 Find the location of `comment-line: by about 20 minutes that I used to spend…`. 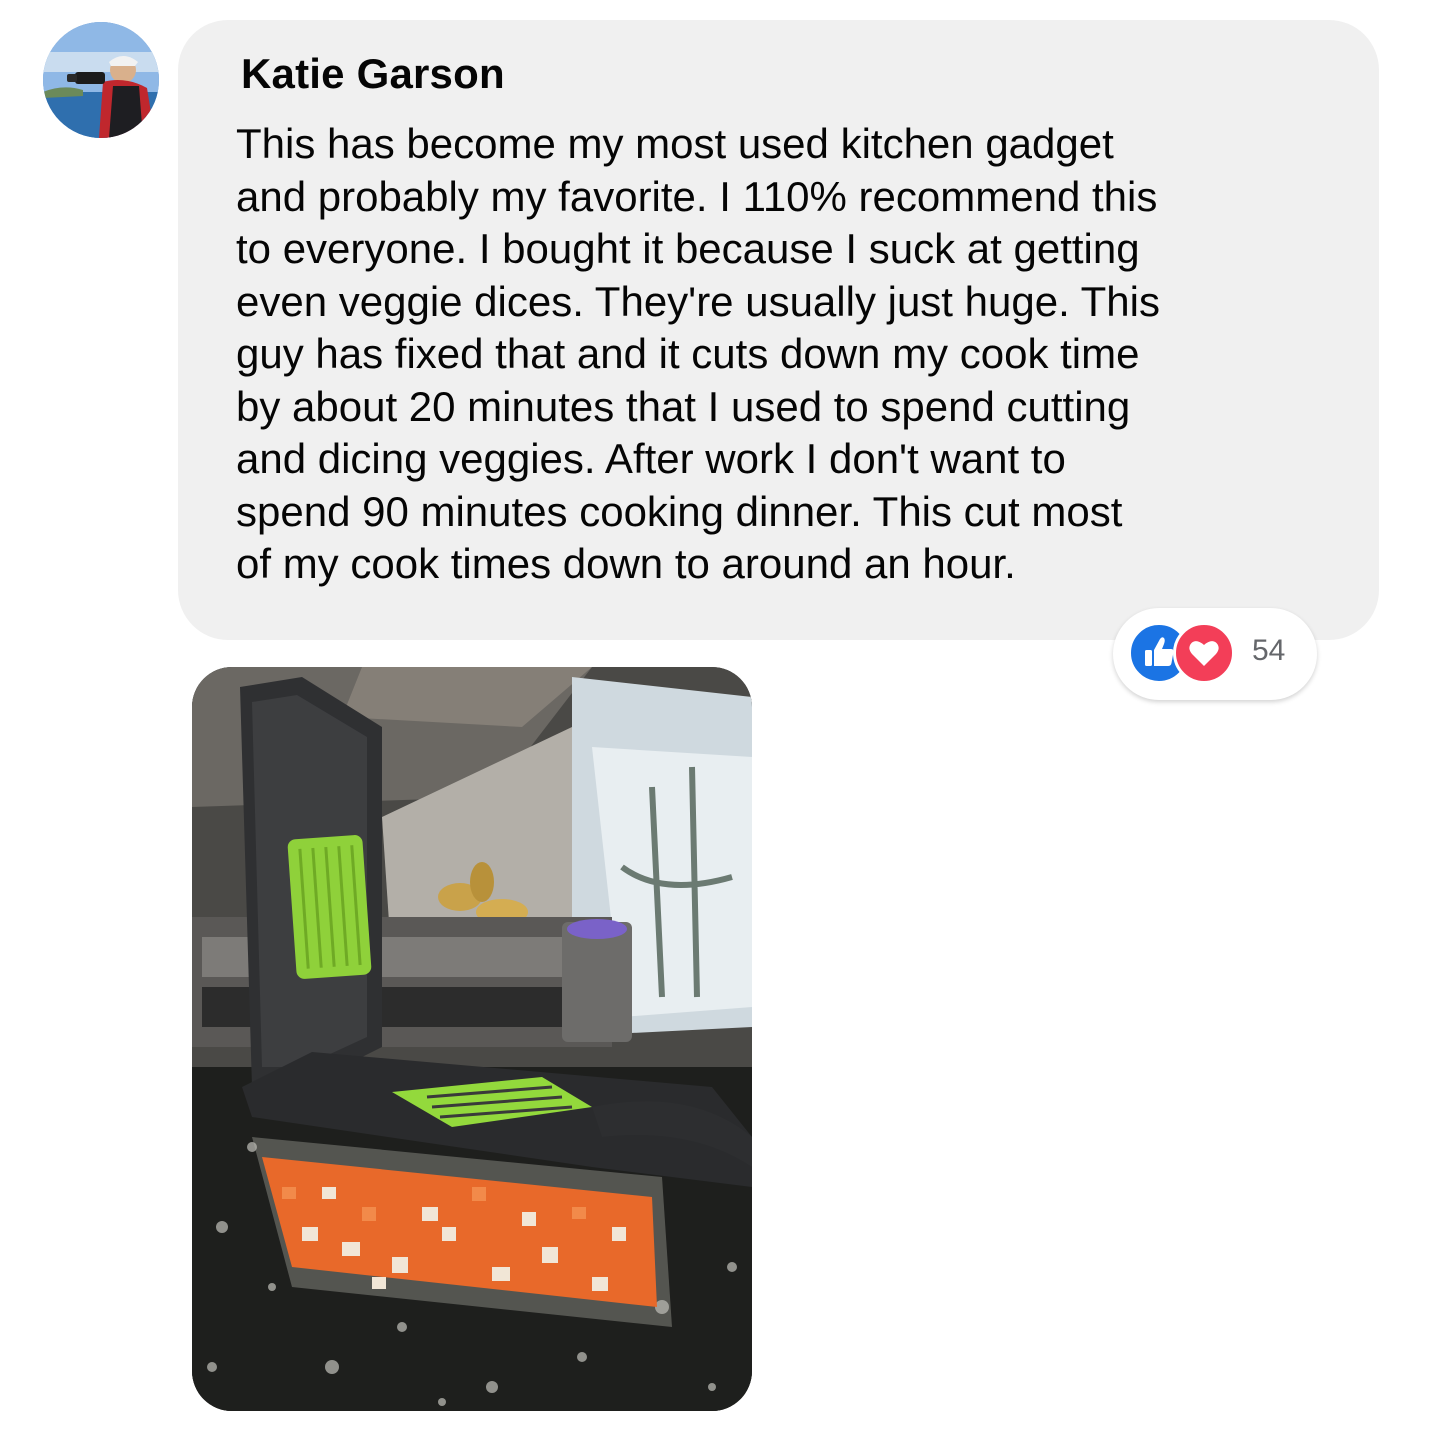

comment-line: by about 20 minutes that I used to spend… is located at coordinates (683, 406).